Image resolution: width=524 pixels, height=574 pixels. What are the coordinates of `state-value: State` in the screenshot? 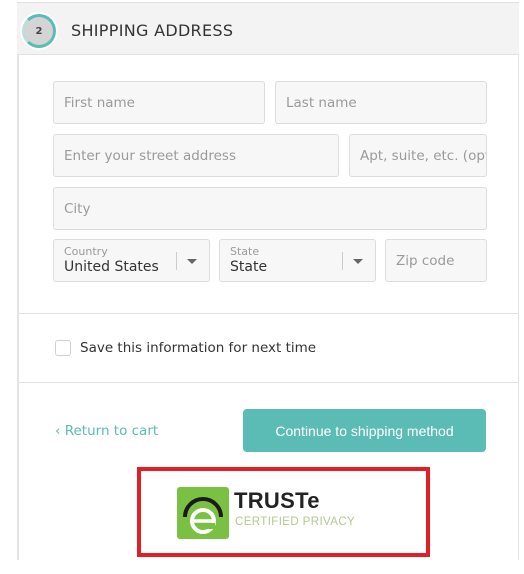 It's located at (249, 267).